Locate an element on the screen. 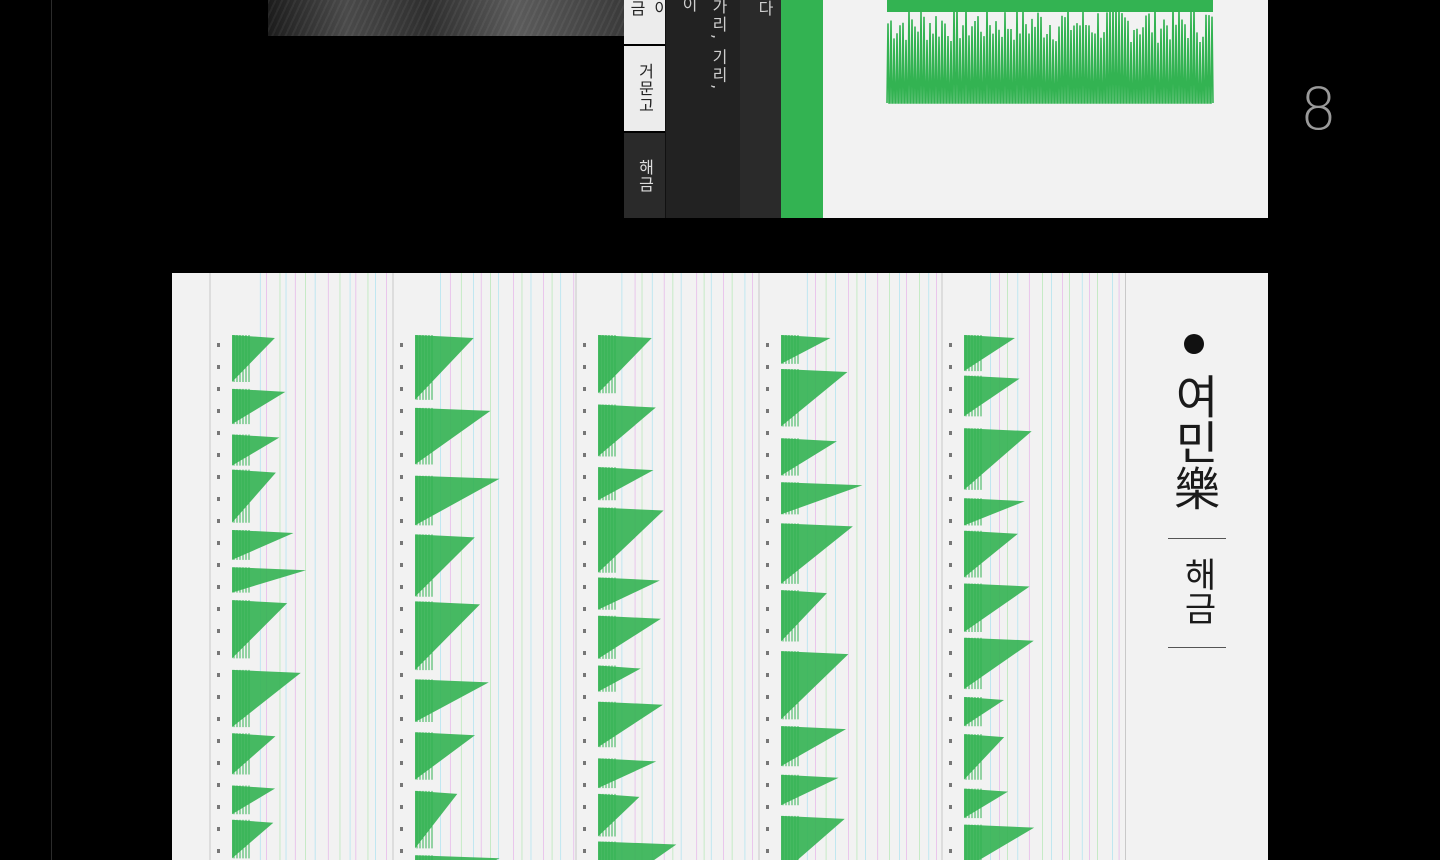  lyrics-text-a: 이 is located at coordinates (688, 7).